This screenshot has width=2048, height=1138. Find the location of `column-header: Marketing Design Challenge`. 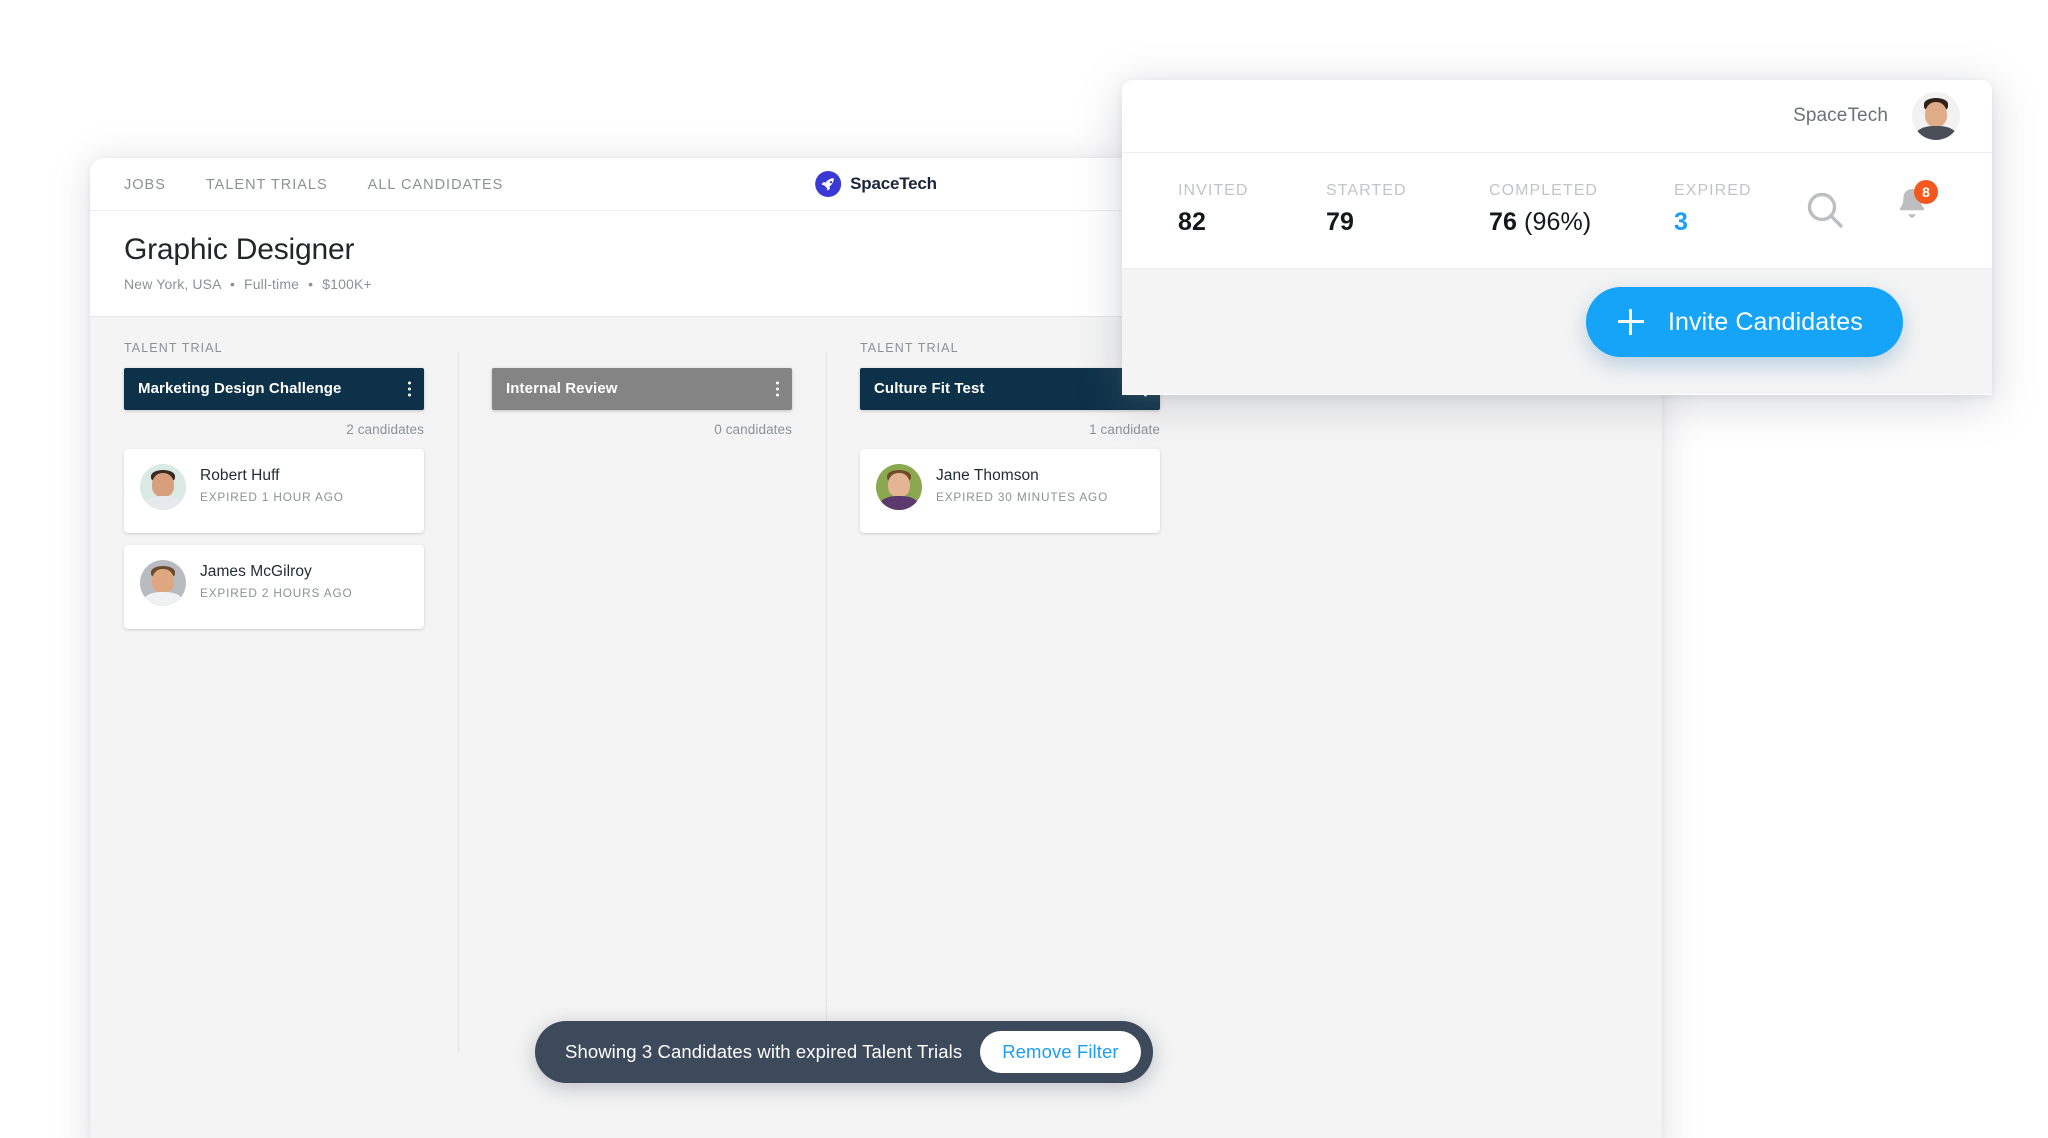

column-header: Marketing Design Challenge is located at coordinates (274, 388).